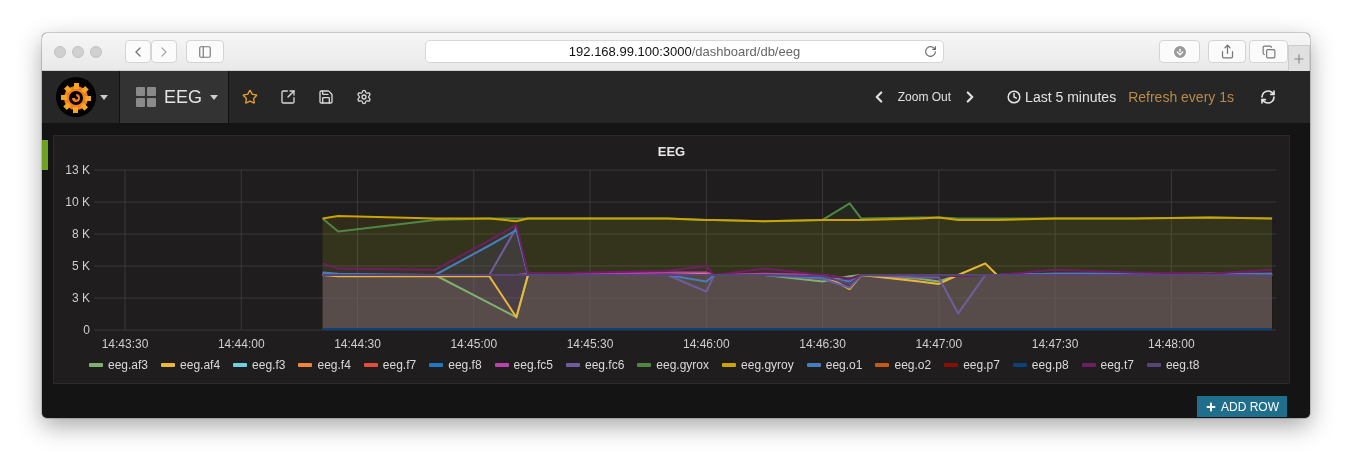  Describe the element at coordinates (822, 344) in the screenshot. I see `axis-label: 14:46:30` at that location.